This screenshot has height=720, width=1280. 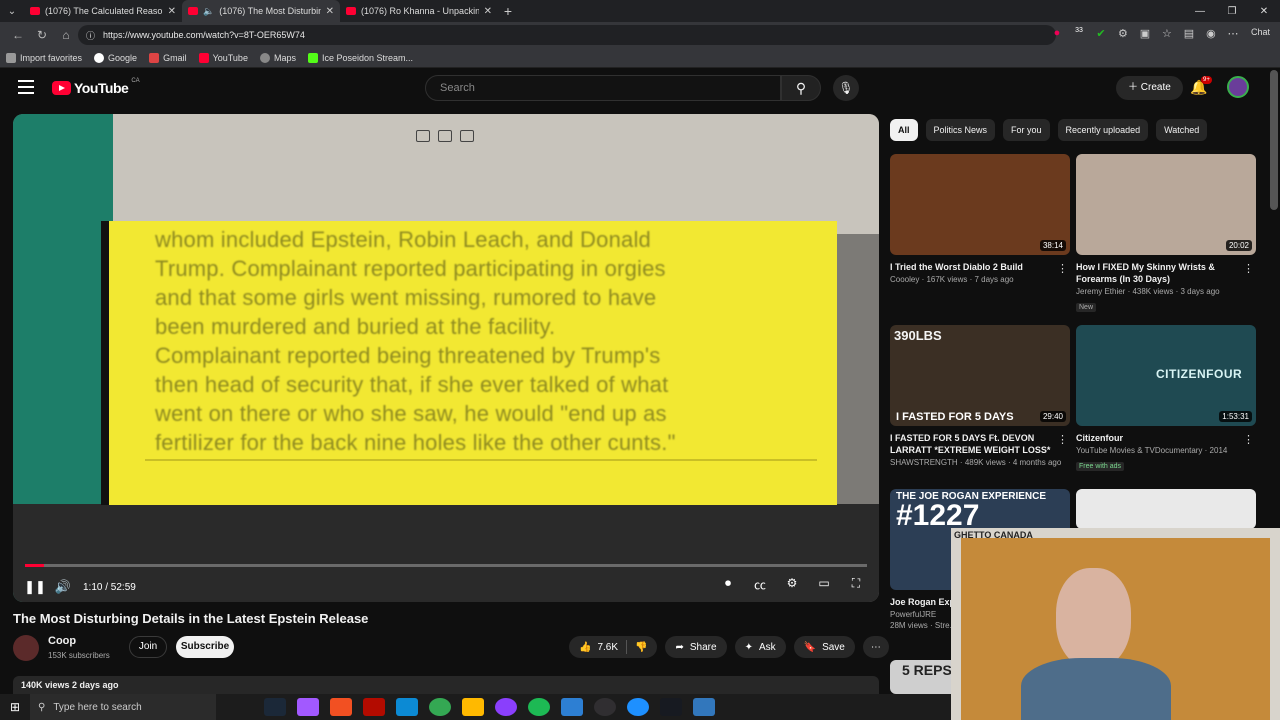 I want to click on thumbs-up-icon: 👍, so click(x=585, y=647).